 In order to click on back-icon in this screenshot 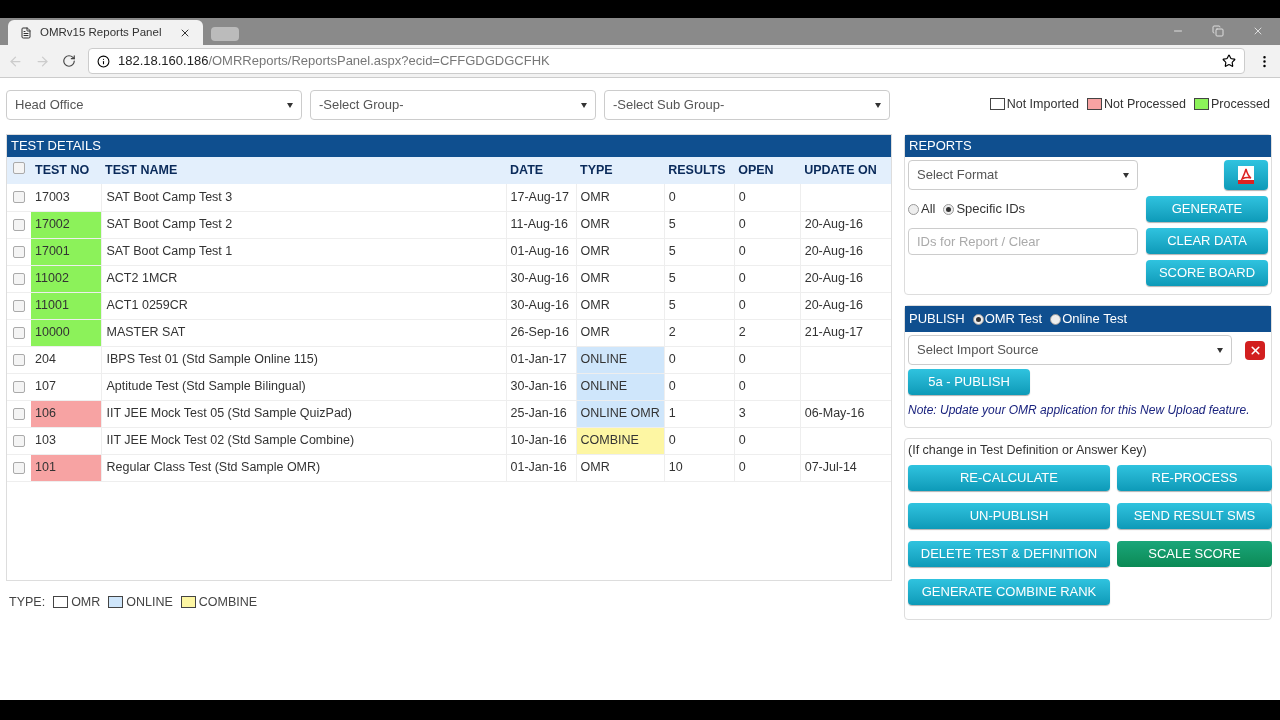, I will do `click(15, 61)`.